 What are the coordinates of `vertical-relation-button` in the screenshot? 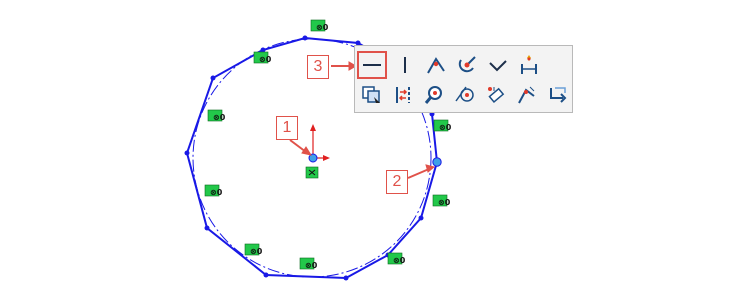 It's located at (405, 65).